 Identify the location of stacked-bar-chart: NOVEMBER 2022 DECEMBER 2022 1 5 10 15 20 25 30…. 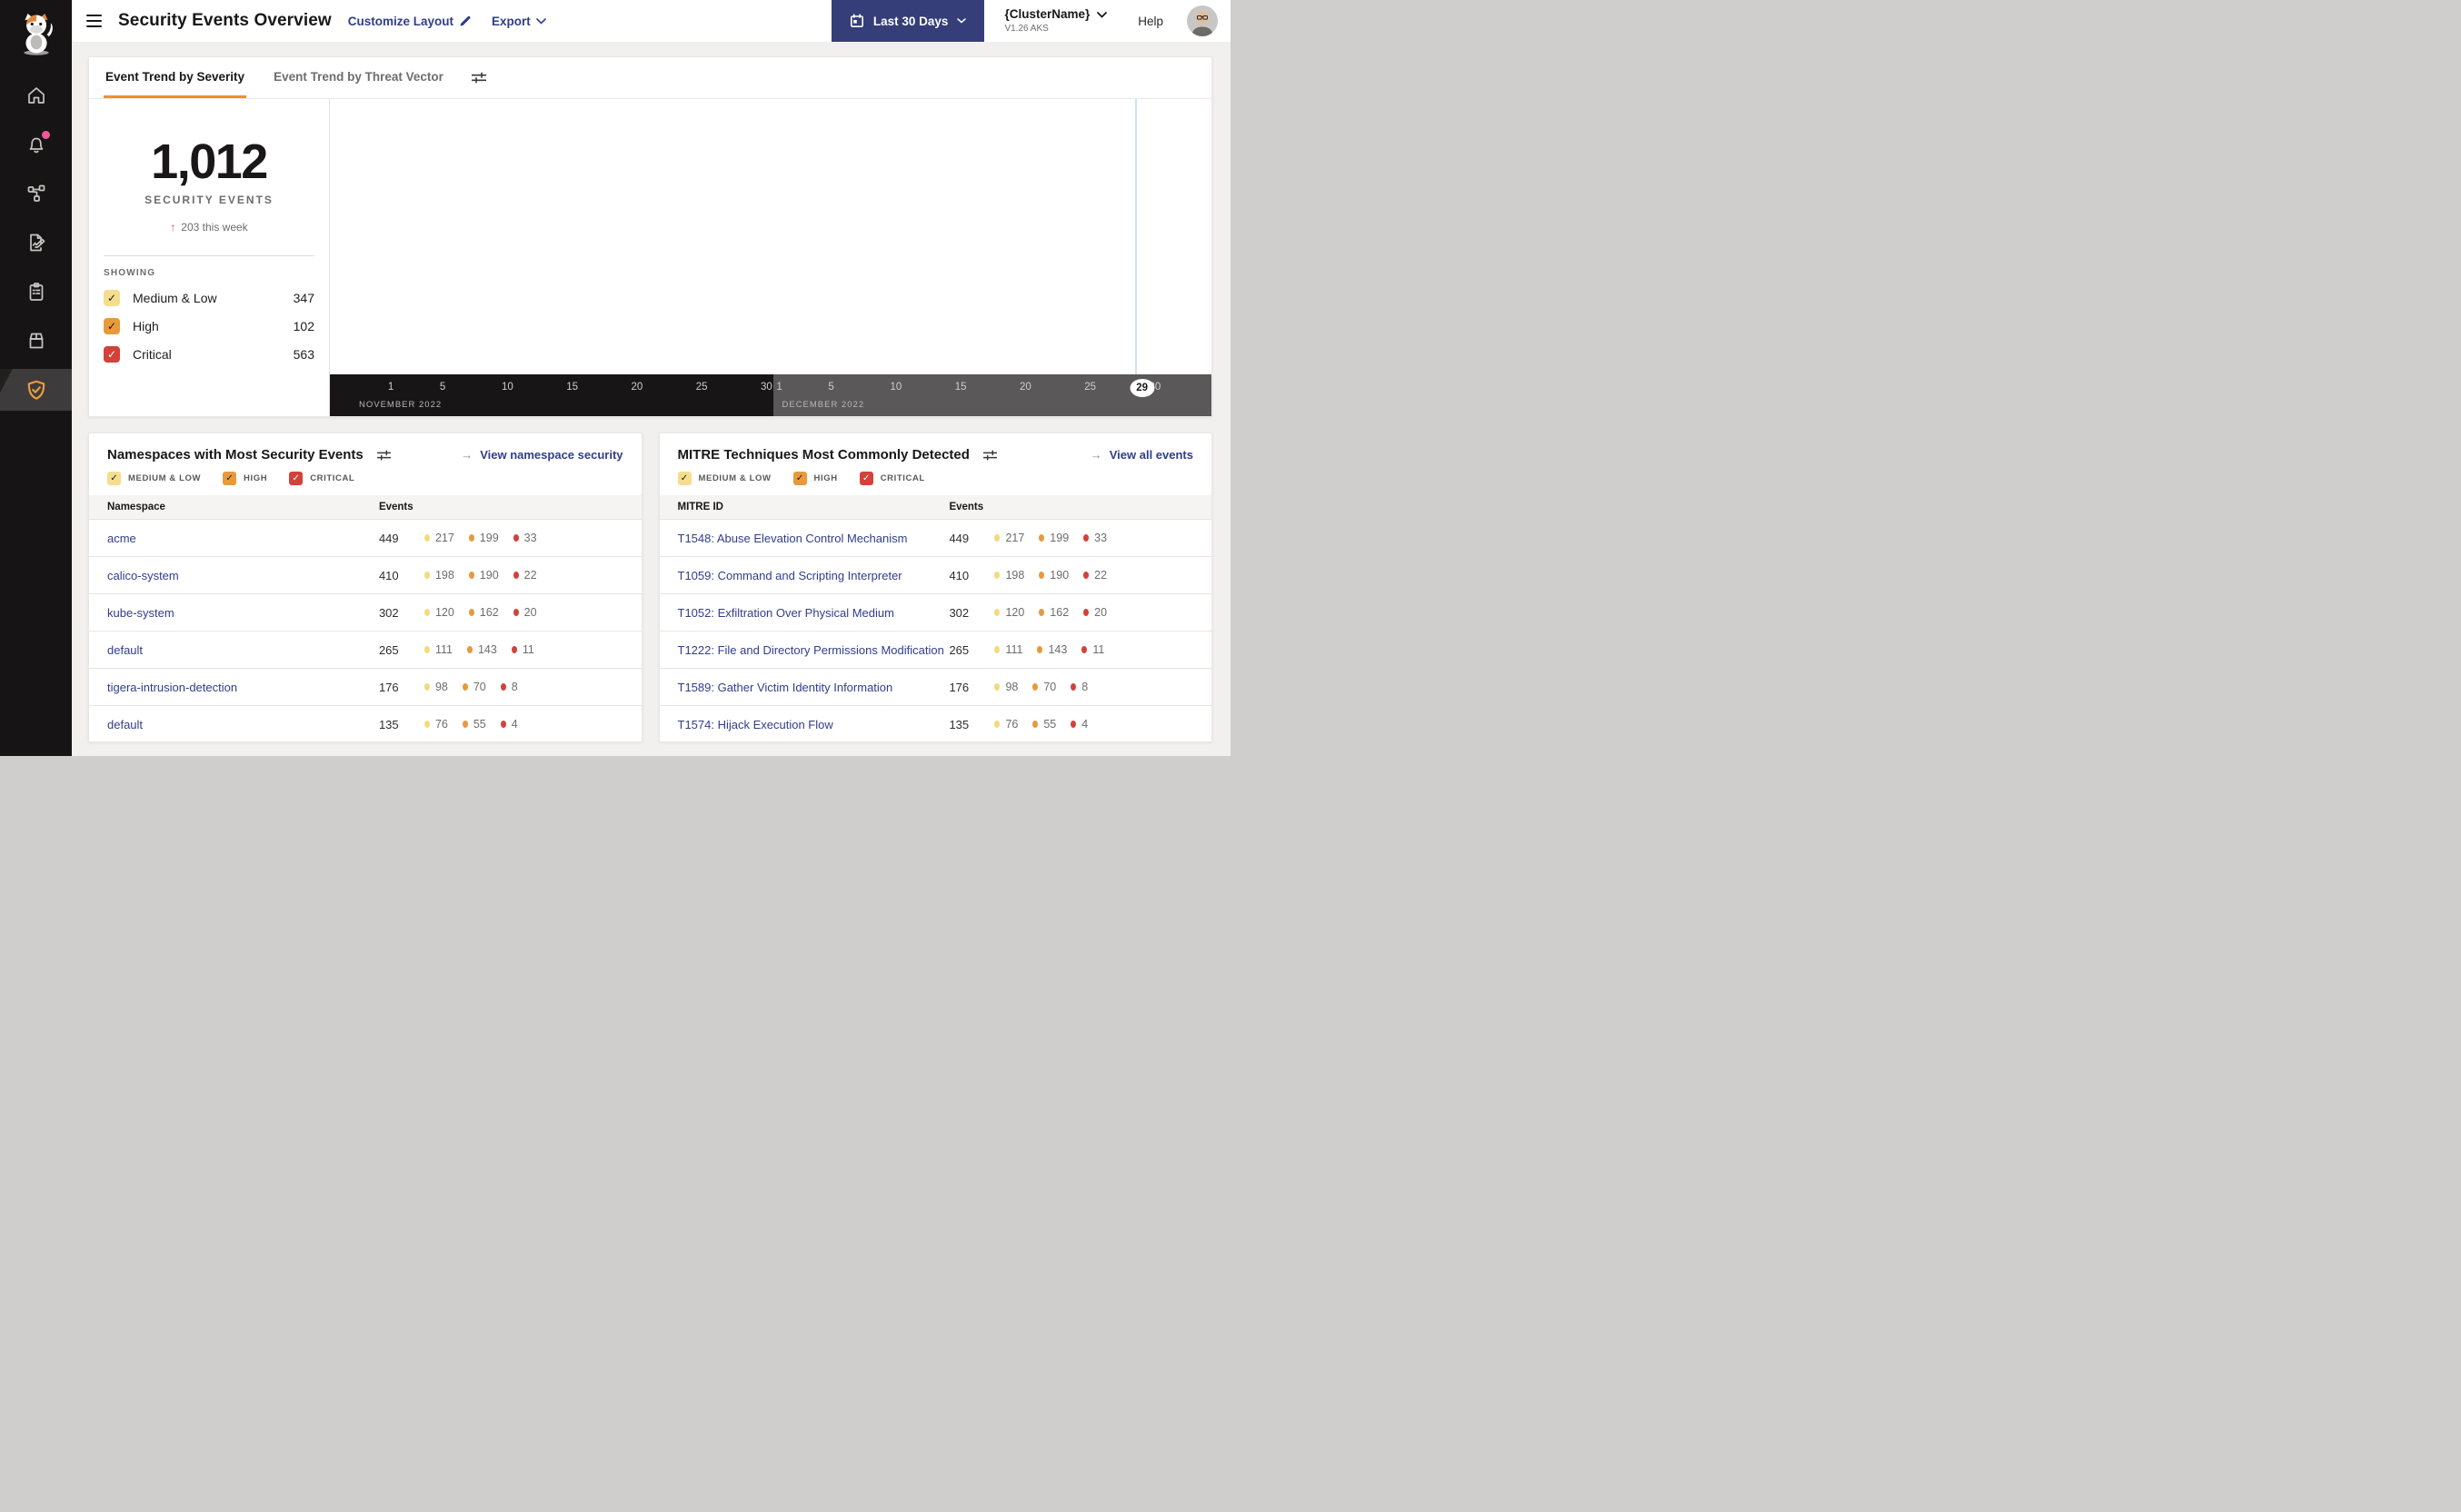
(770, 257).